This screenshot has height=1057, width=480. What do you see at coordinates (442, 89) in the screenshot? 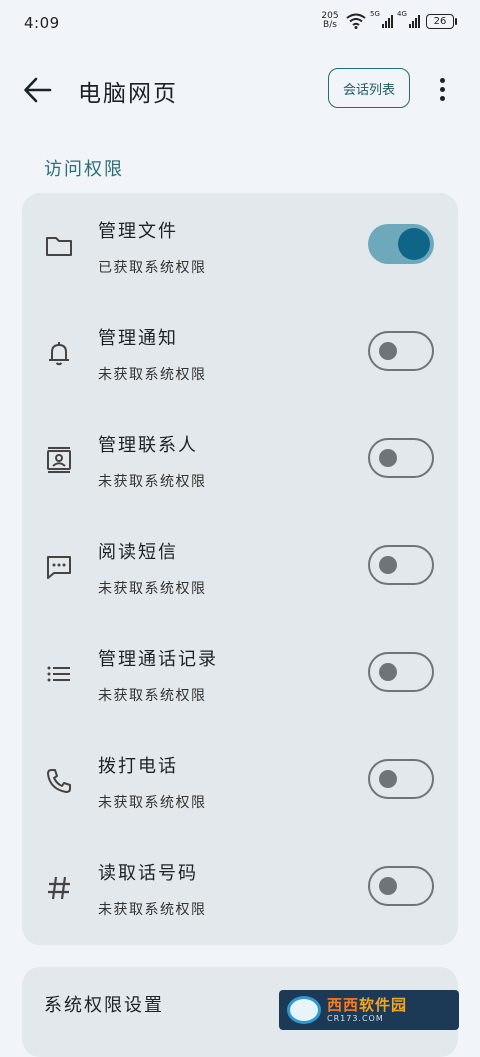
I see `more-options-button` at bounding box center [442, 89].